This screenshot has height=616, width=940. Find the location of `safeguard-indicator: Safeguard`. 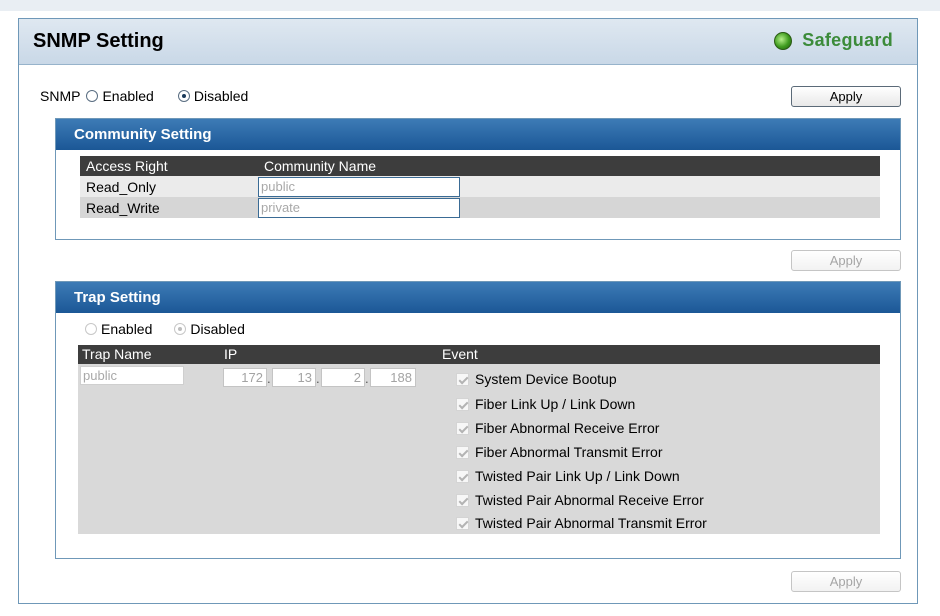

safeguard-indicator: Safeguard is located at coordinates (833, 40).